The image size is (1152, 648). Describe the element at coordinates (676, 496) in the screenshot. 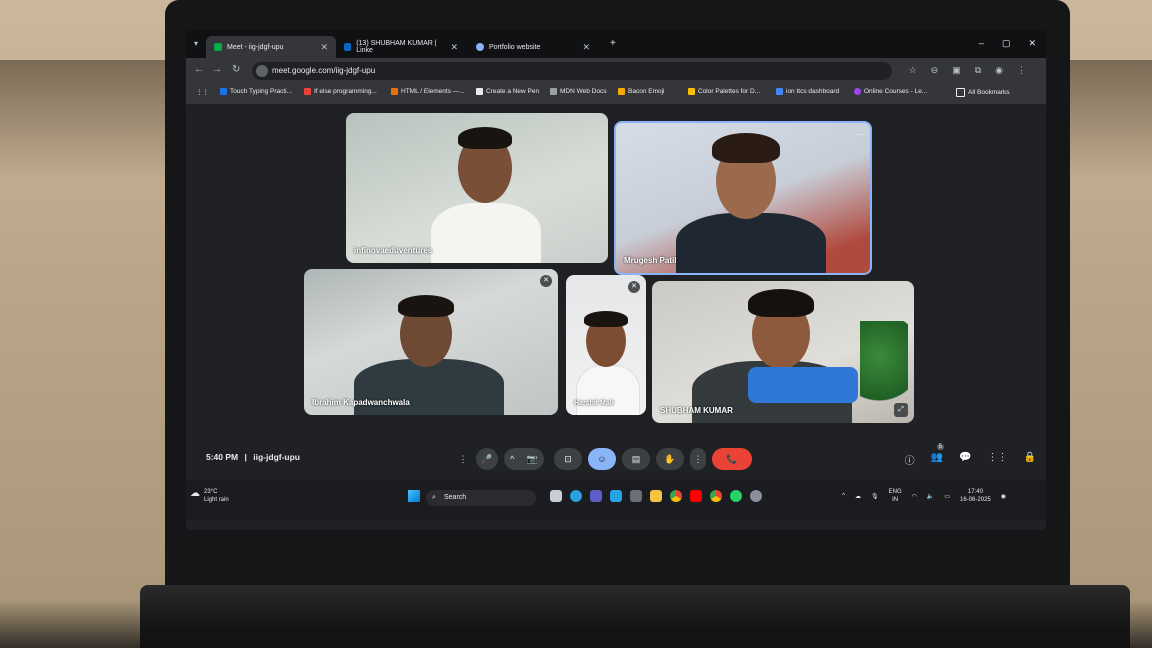

I see `chrome-icon` at that location.